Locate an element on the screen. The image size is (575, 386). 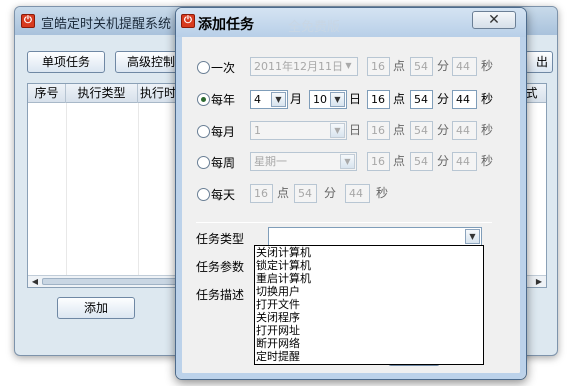
monthly-hour-unit: 点 is located at coordinates (399, 130).